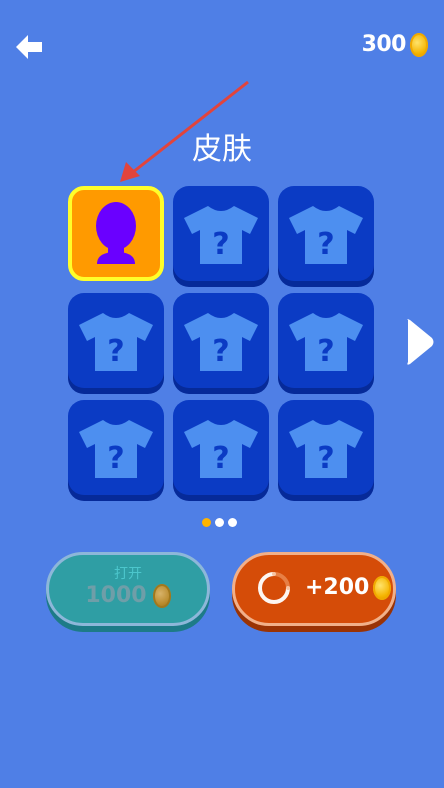 This screenshot has width=444, height=788. I want to click on coin-counter: 300, so click(395, 44).